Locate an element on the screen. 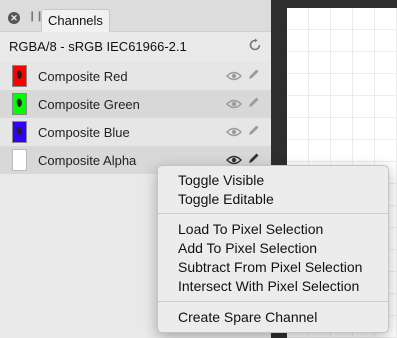 The image size is (397, 338). panel-header: ✕ ❙❙ Channels is located at coordinates (135, 16).